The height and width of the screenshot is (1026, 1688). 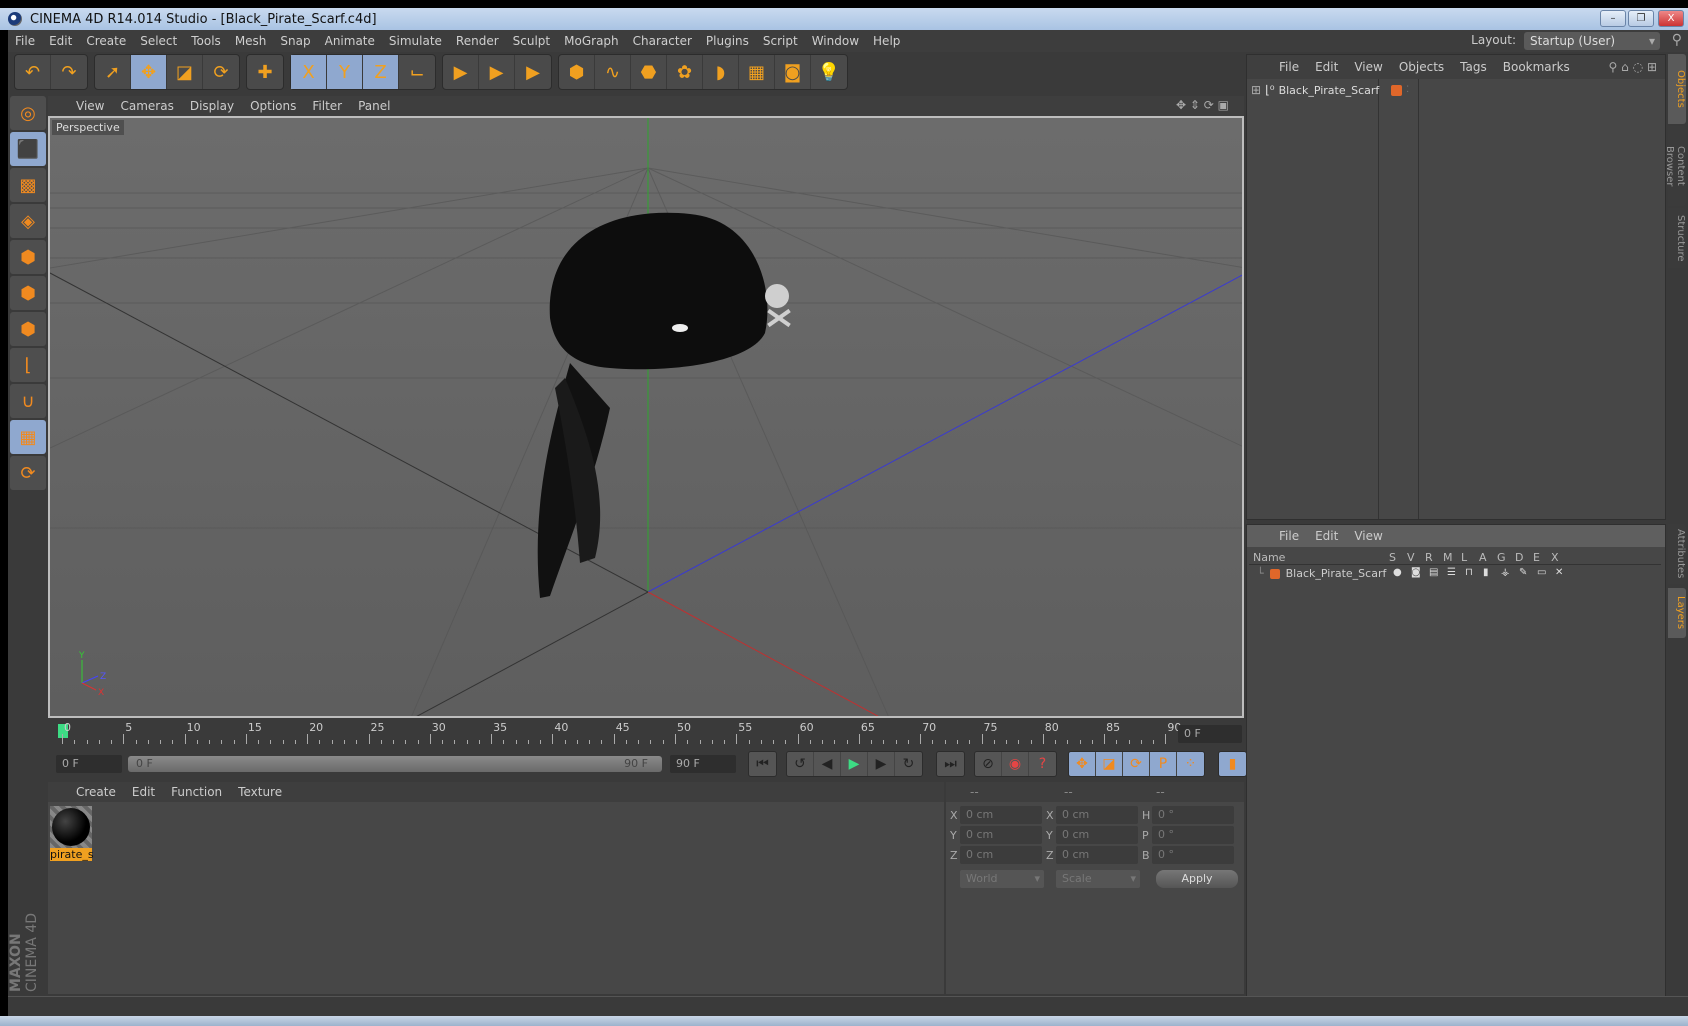 I want to click on viewport-menu-cameras: Cameras, so click(x=146, y=106).